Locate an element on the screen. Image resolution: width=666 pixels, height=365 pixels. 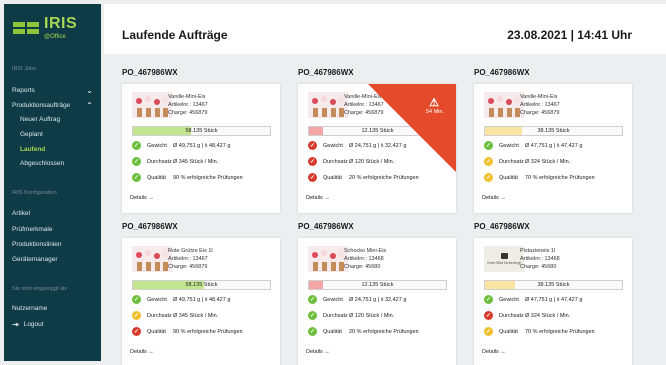
nav-new-order: Neuer Auftrag is located at coordinates (56, 119).